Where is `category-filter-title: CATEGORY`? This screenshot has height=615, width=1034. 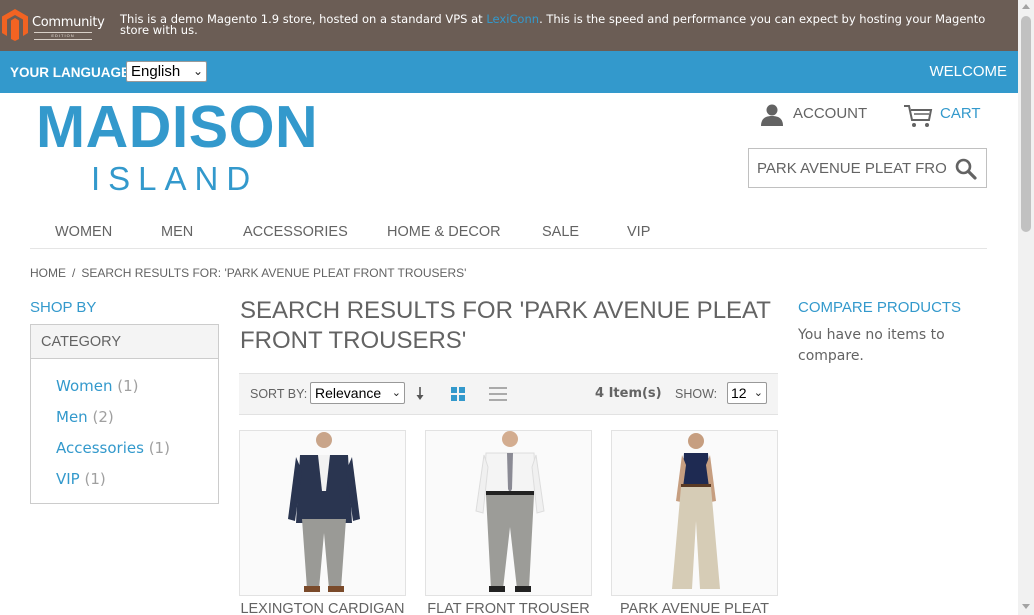 category-filter-title: CATEGORY is located at coordinates (81, 342).